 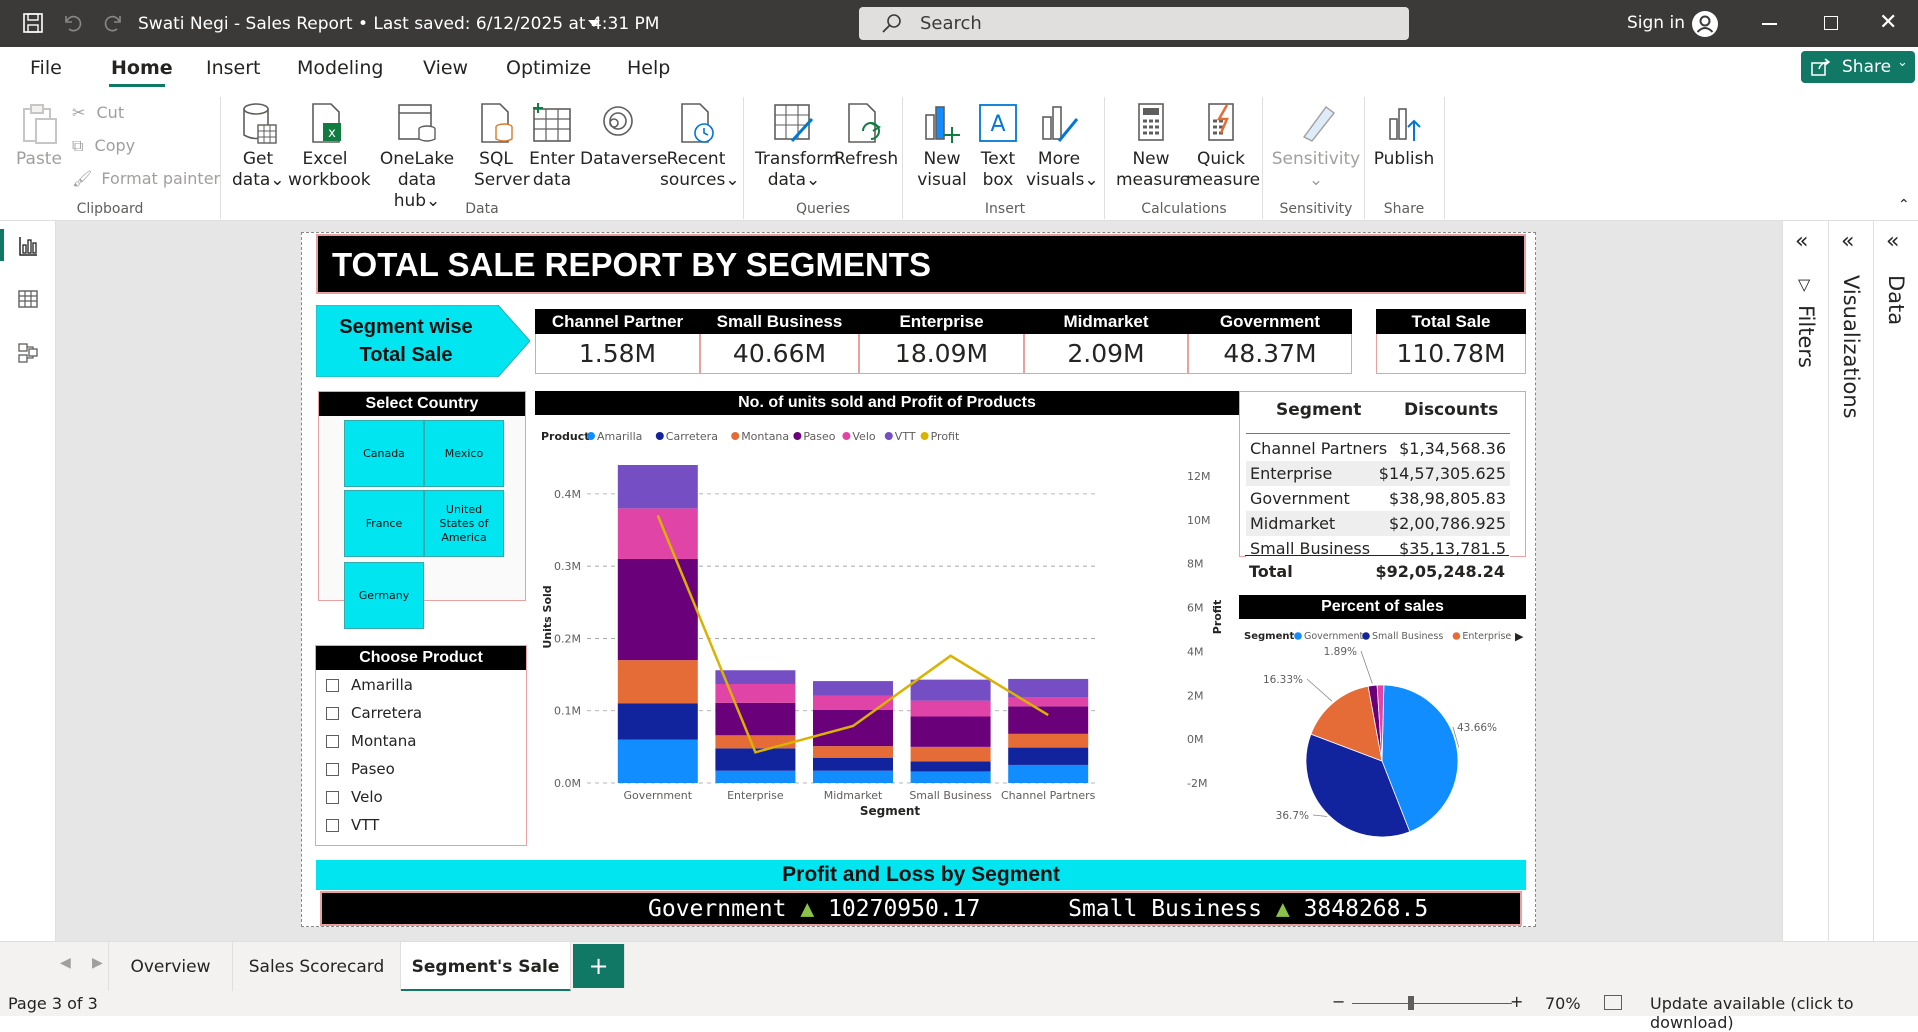 I want to click on quick-measure-button: Quick measure, so click(x=1223, y=146).